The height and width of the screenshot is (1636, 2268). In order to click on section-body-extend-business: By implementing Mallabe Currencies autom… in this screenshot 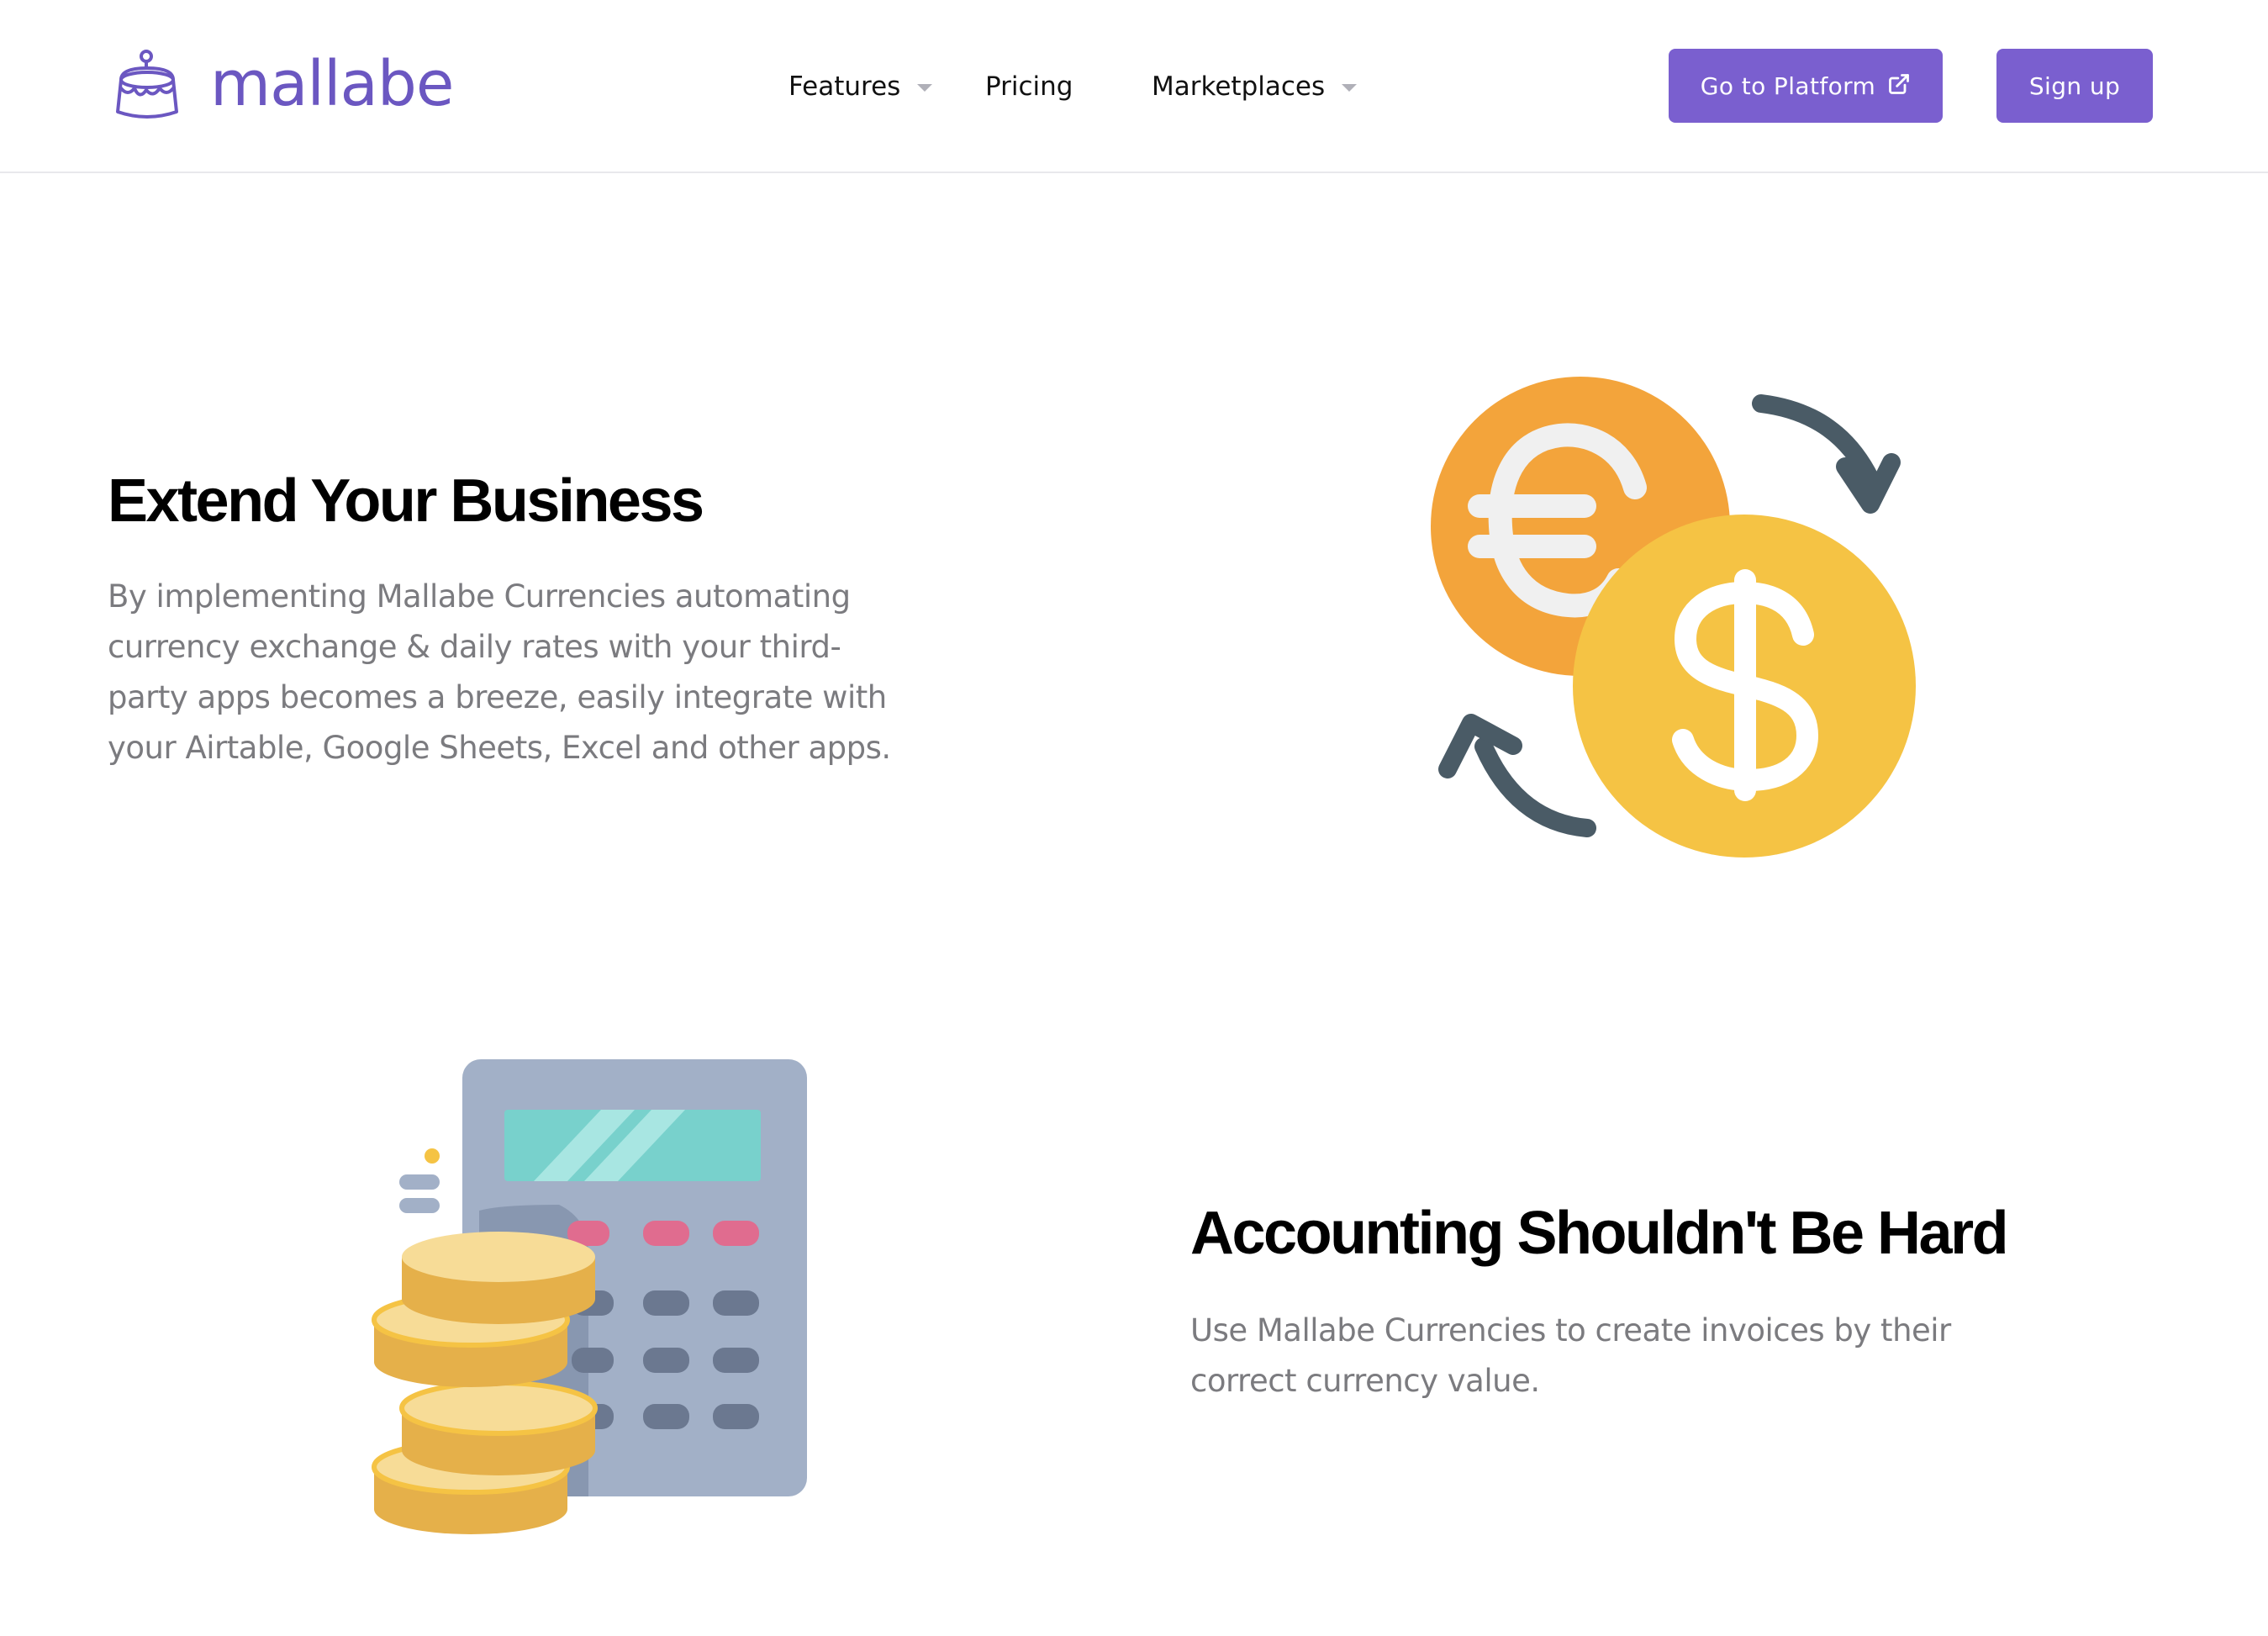, I will do `click(500, 672)`.